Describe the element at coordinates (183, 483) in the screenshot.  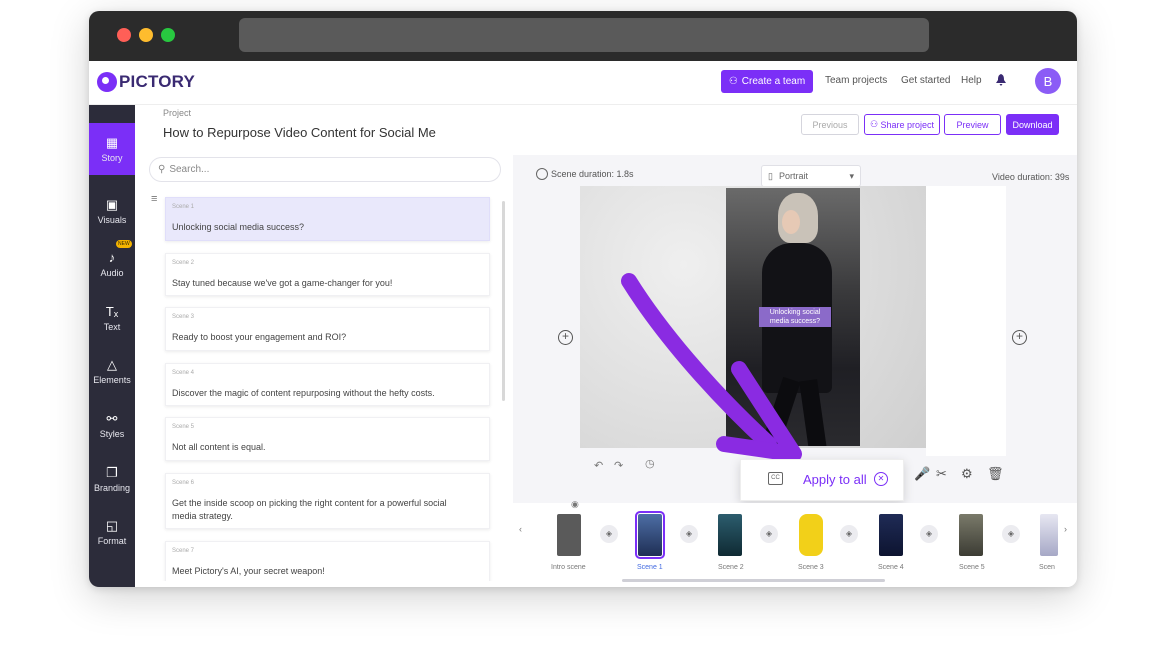
I see `scene-number: Scene 6` at that location.